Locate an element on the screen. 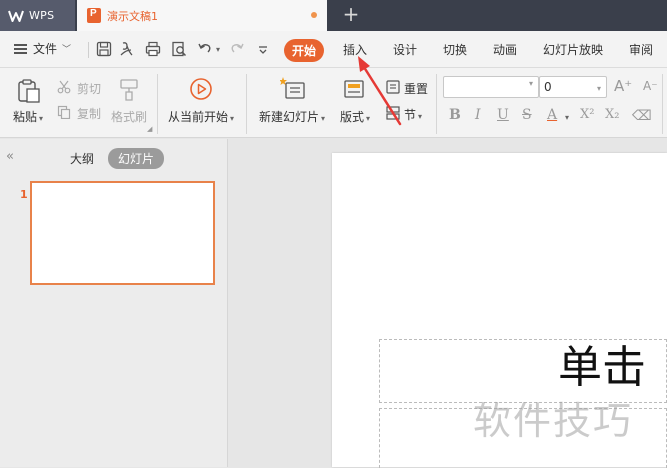 The height and width of the screenshot is (468, 667). decrease-font-icon: A⁻ is located at coordinates (650, 86).